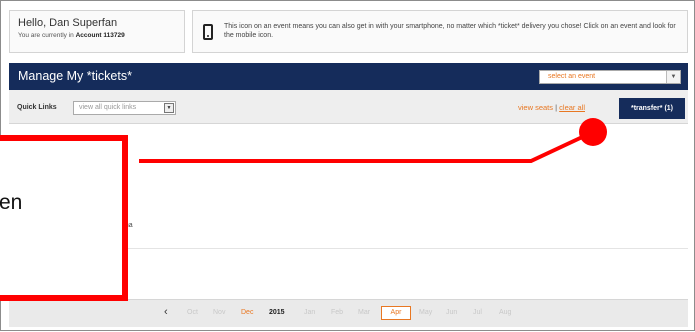 This screenshot has width=695, height=332. What do you see at coordinates (366, 146) in the screenshot?
I see `callout-line` at bounding box center [366, 146].